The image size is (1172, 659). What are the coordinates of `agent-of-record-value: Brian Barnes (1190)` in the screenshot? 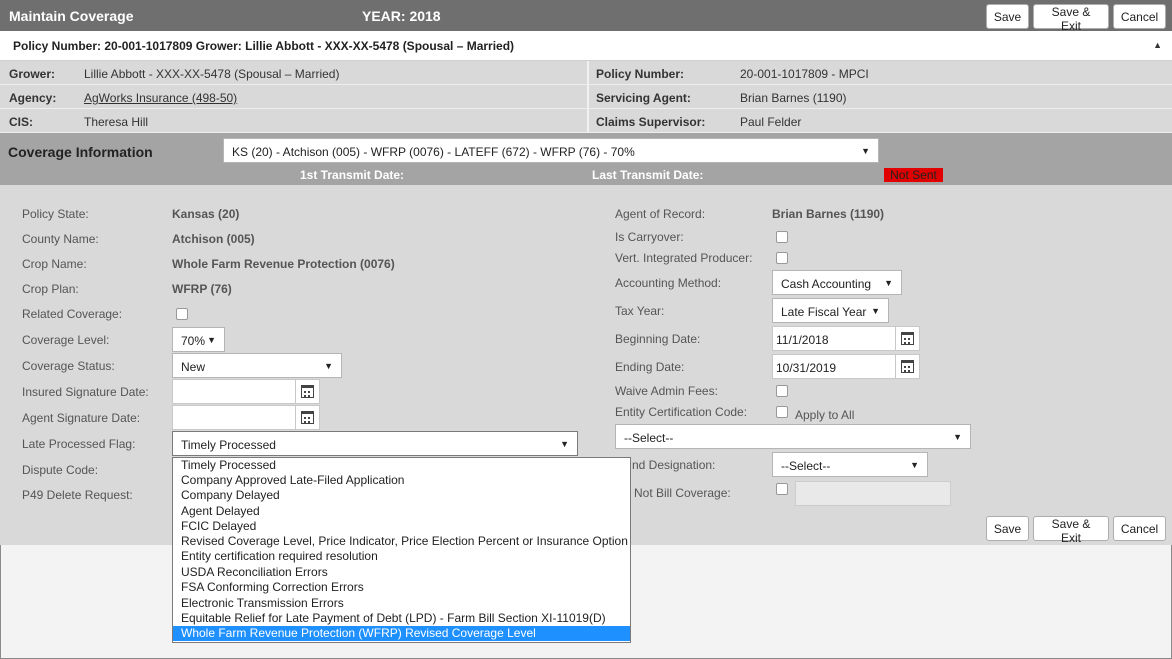 It's located at (828, 214).